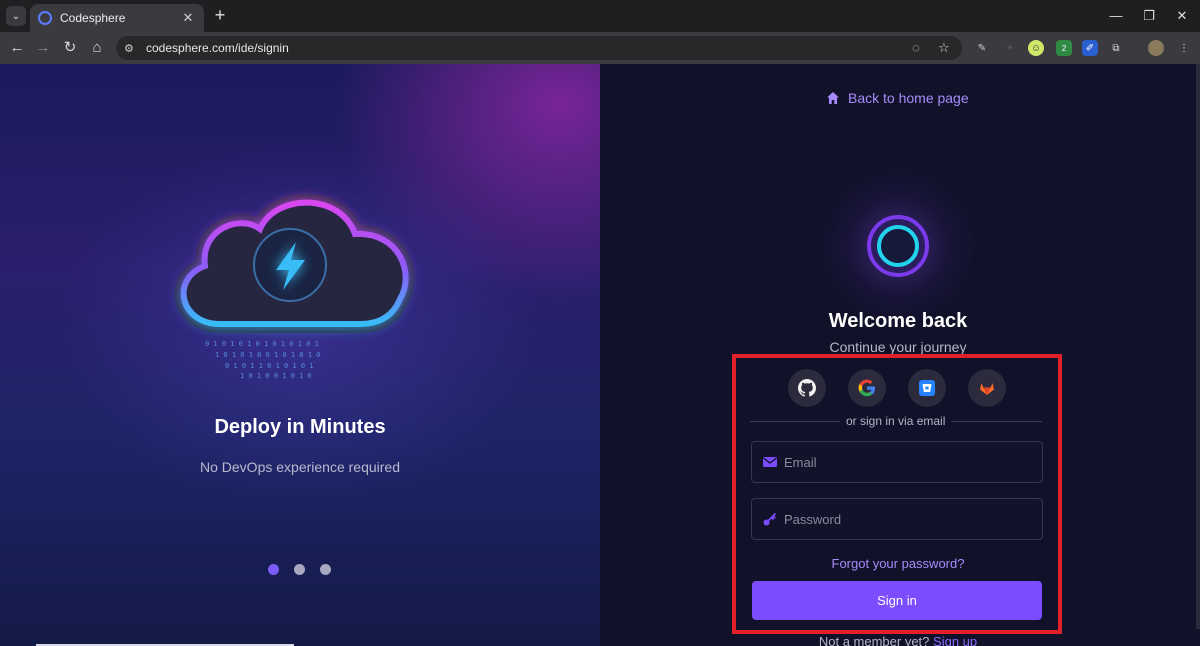 The image size is (1200, 646). I want to click on extensions-puzzle-icon: ⧉, so click(1116, 48).